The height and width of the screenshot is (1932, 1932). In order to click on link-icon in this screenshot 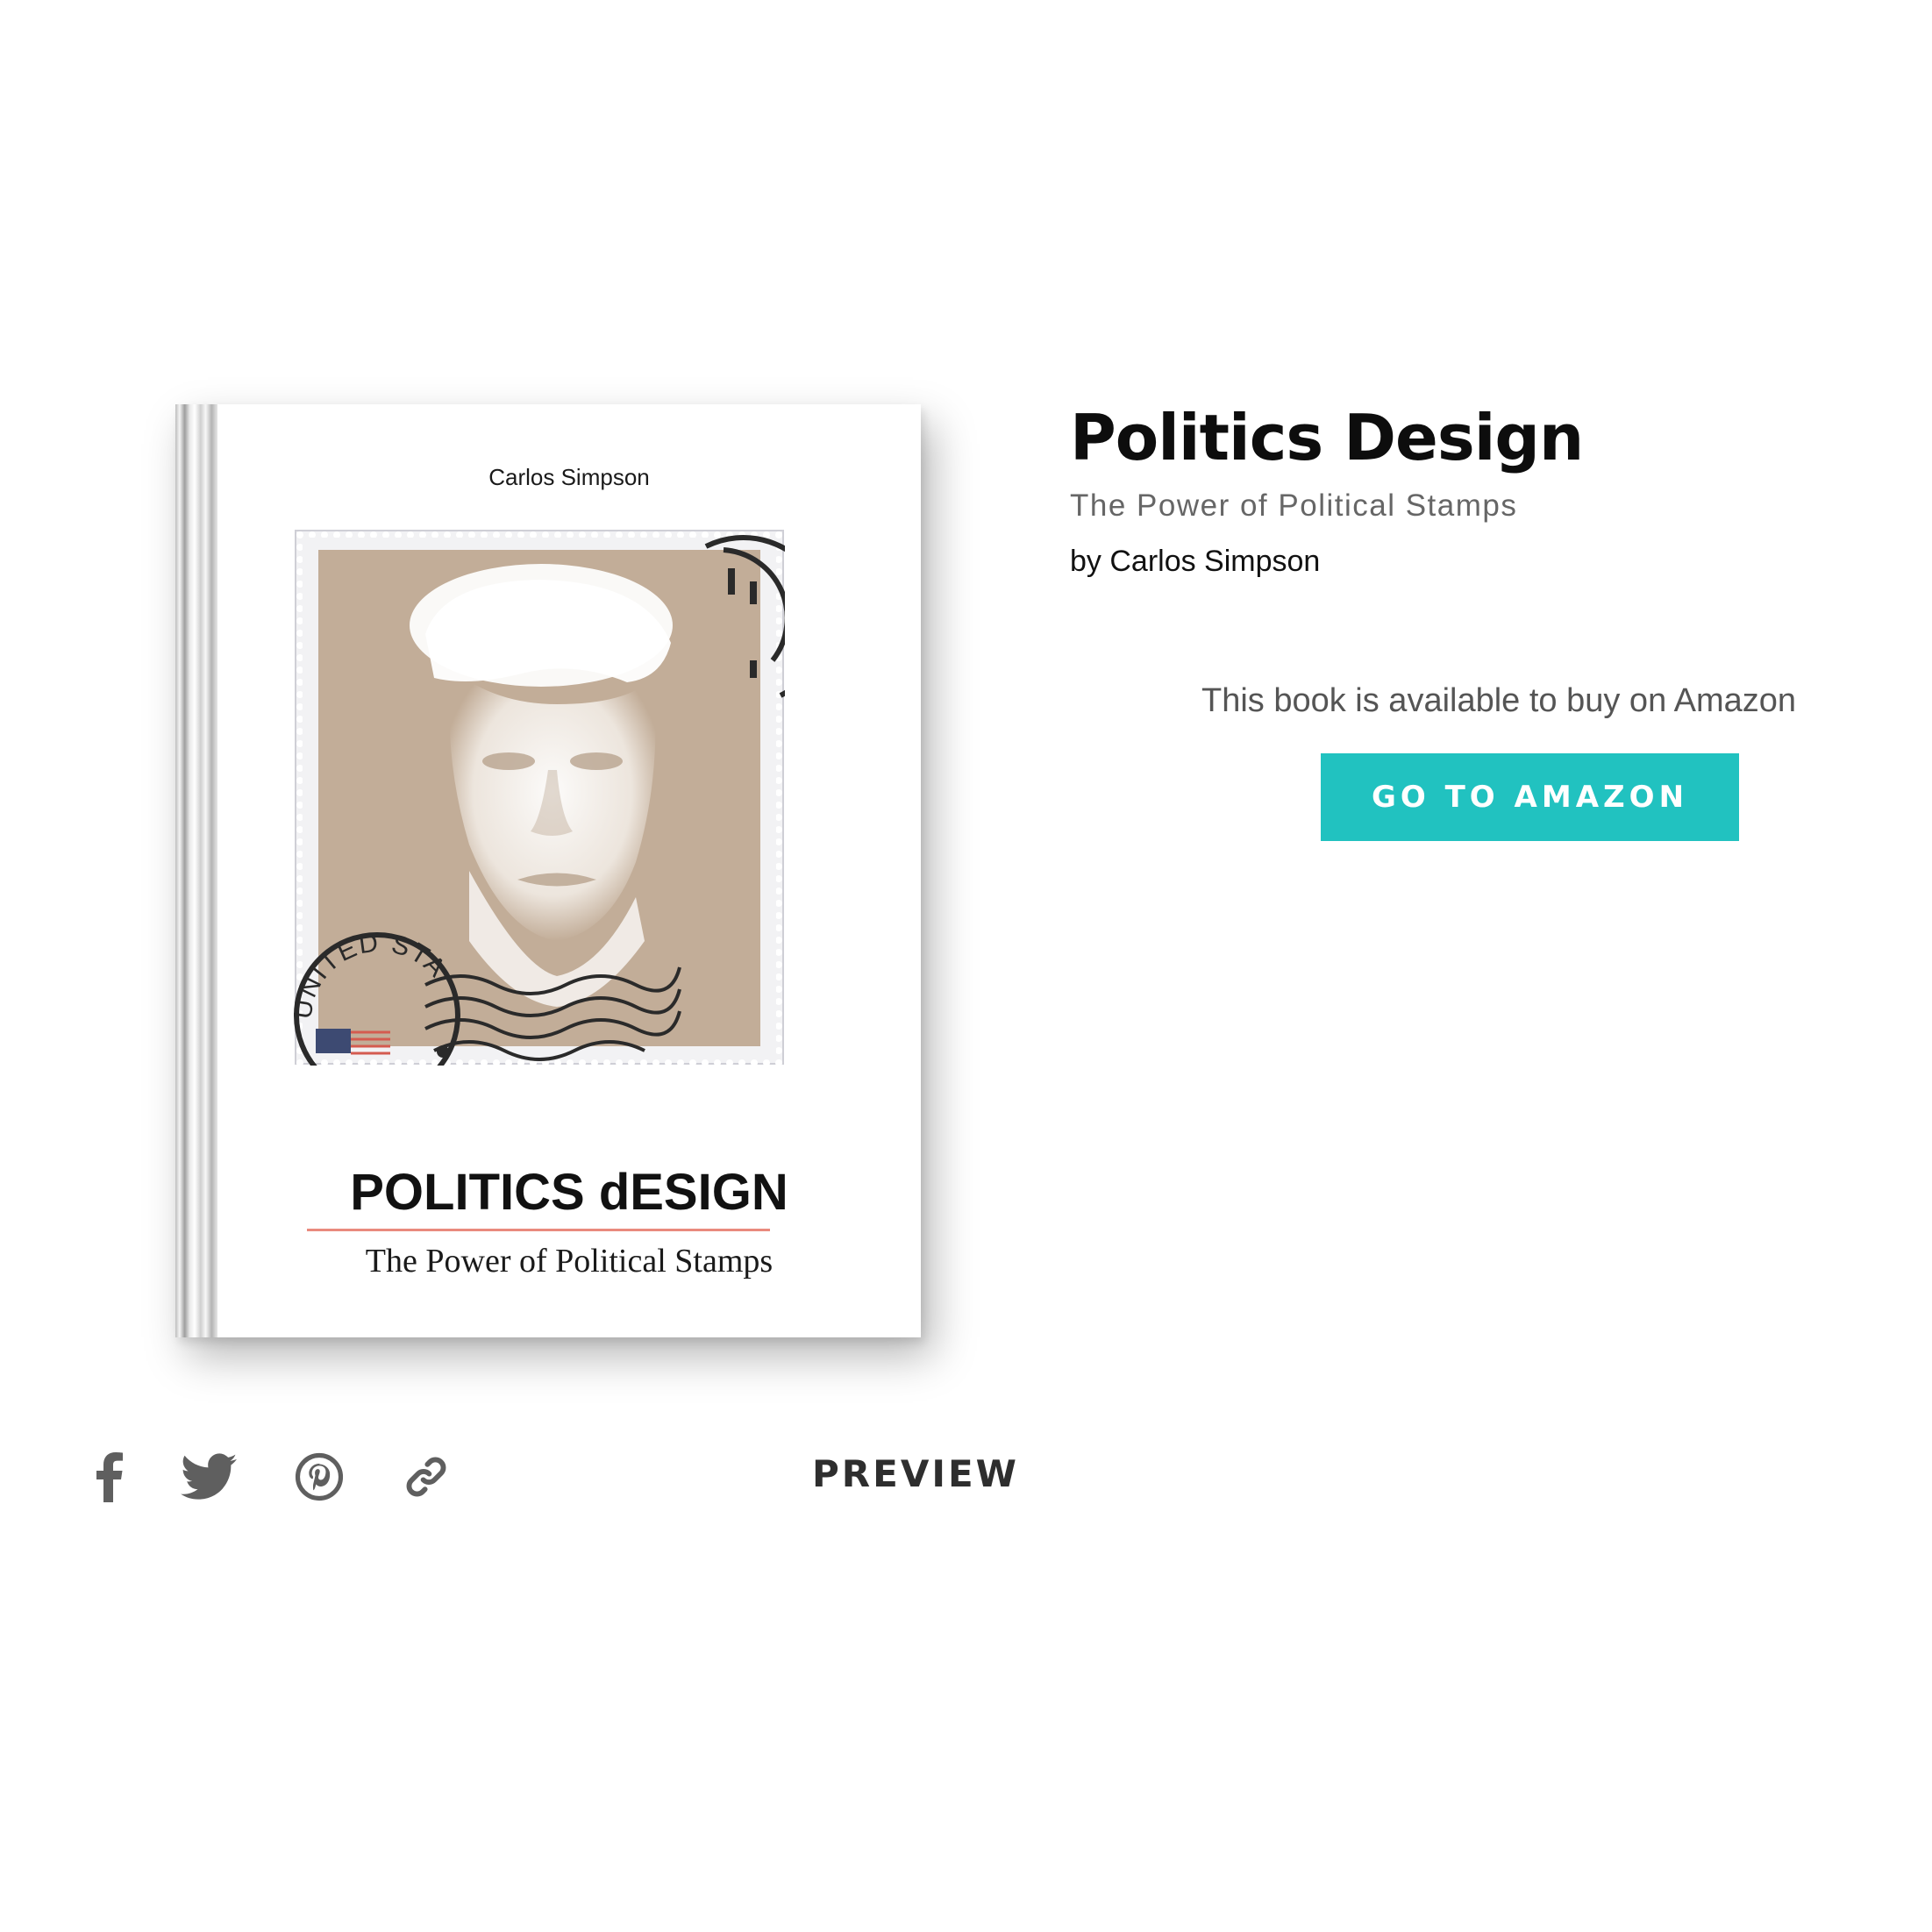, I will do `click(426, 1477)`.